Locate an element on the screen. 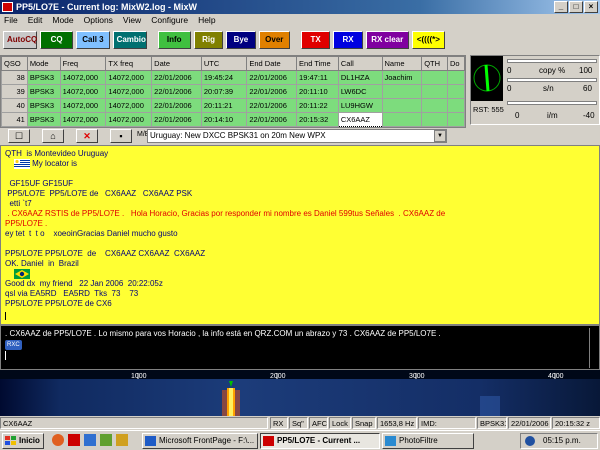 The width and height of the screenshot is (600, 450). macro-cambio-button: Cambio is located at coordinates (129, 40).